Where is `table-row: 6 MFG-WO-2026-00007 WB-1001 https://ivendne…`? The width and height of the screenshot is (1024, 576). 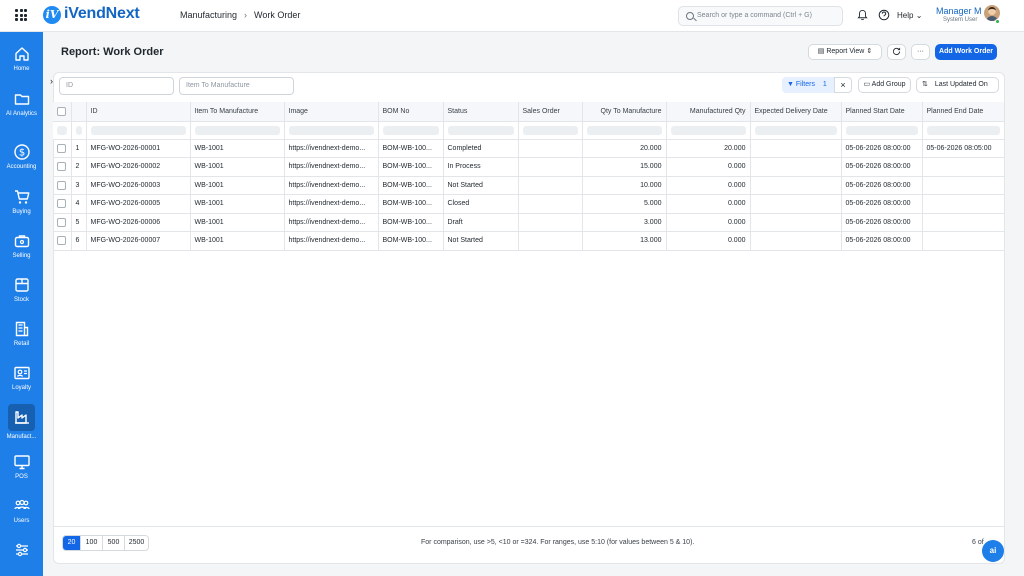 table-row: 6 MFG-WO-2026-00007 WB-1001 https://ivendne… is located at coordinates (529, 241).